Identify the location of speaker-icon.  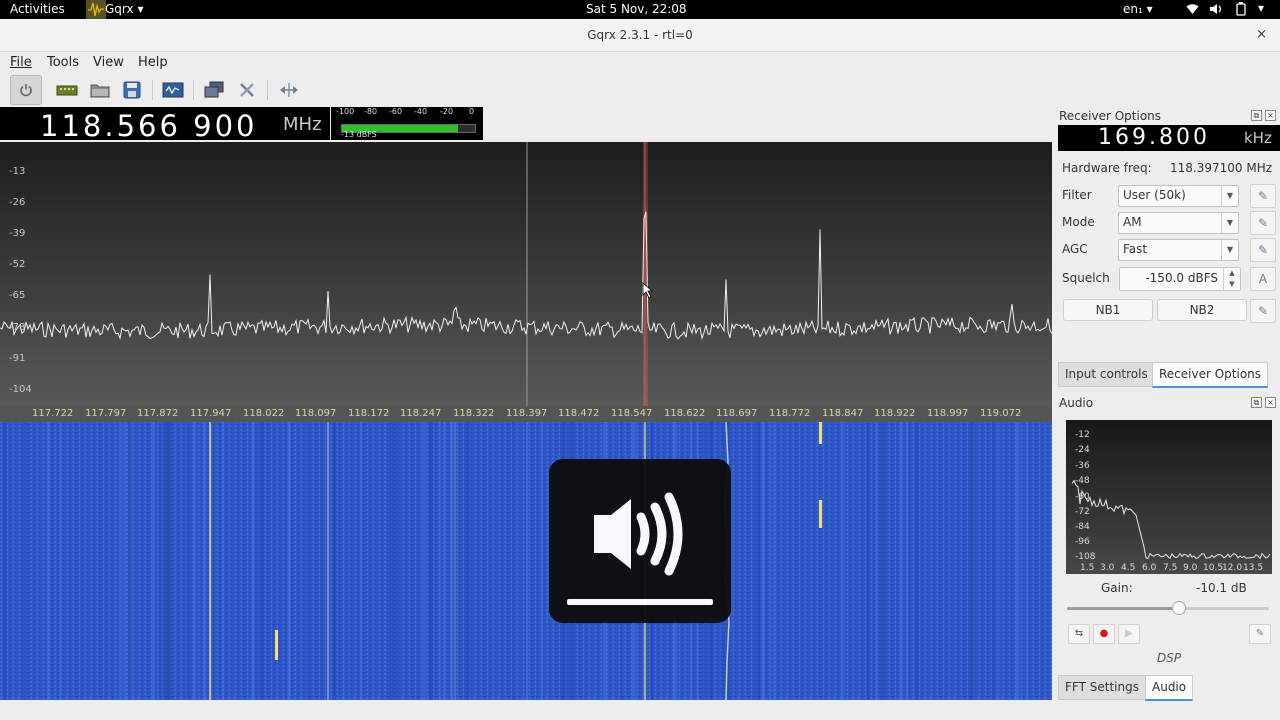
(638, 534).